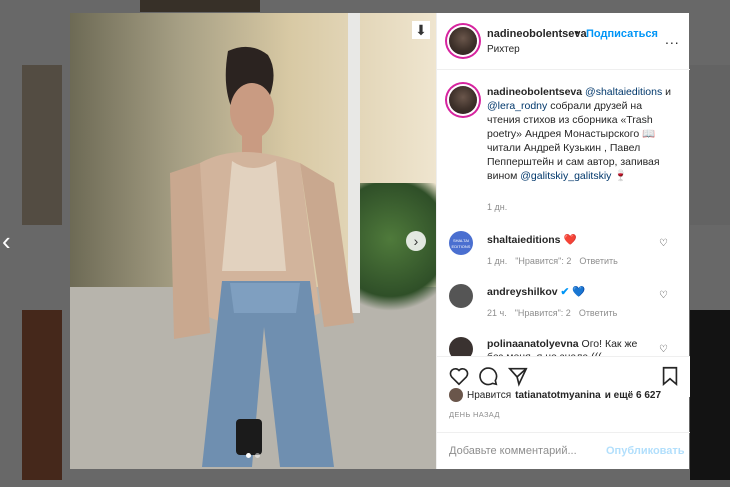 Image resolution: width=730 pixels, height=487 pixels. I want to click on comment-text: ❤️, so click(570, 240).